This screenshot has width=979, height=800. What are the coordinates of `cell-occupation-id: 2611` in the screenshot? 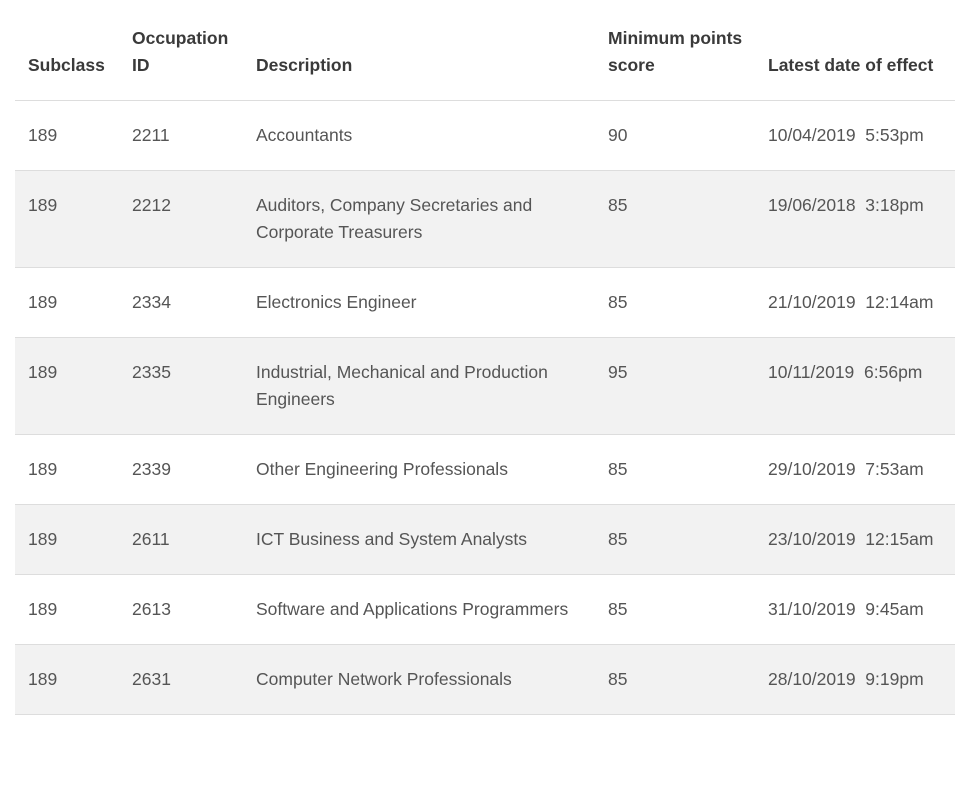 It's located at (181, 539).